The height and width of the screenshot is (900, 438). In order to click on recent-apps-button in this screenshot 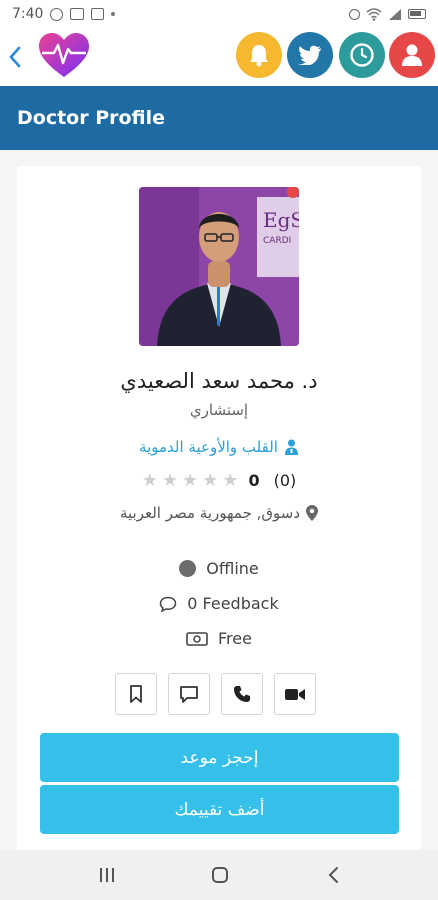, I will do `click(107, 875)`.